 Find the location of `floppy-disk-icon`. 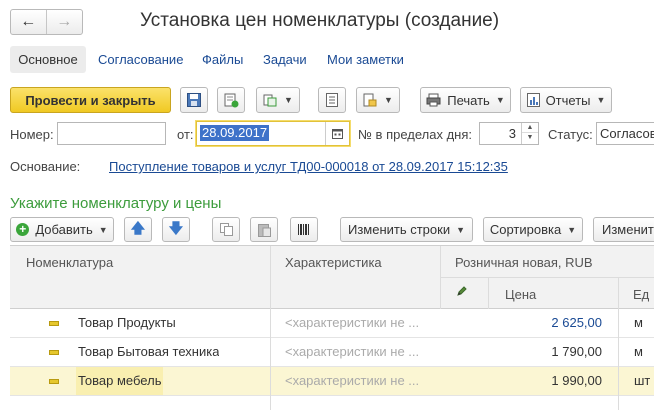

floppy-disk-icon is located at coordinates (194, 100).